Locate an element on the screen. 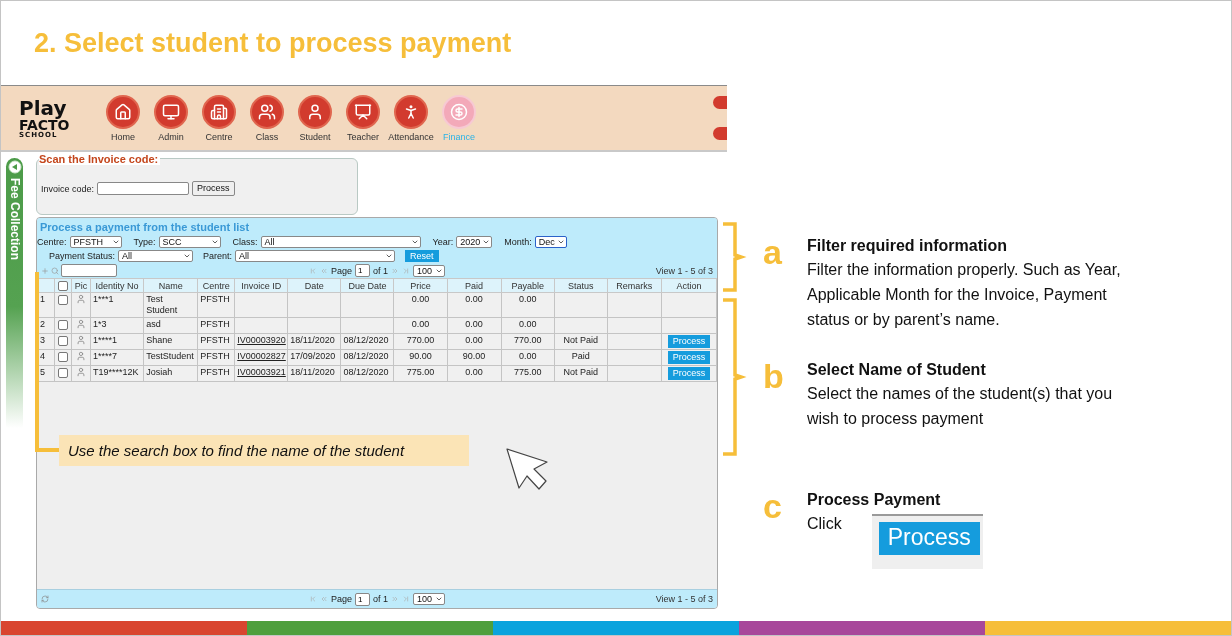 The width and height of the screenshot is (1232, 636). logo-text: Play is located at coordinates (43, 107).